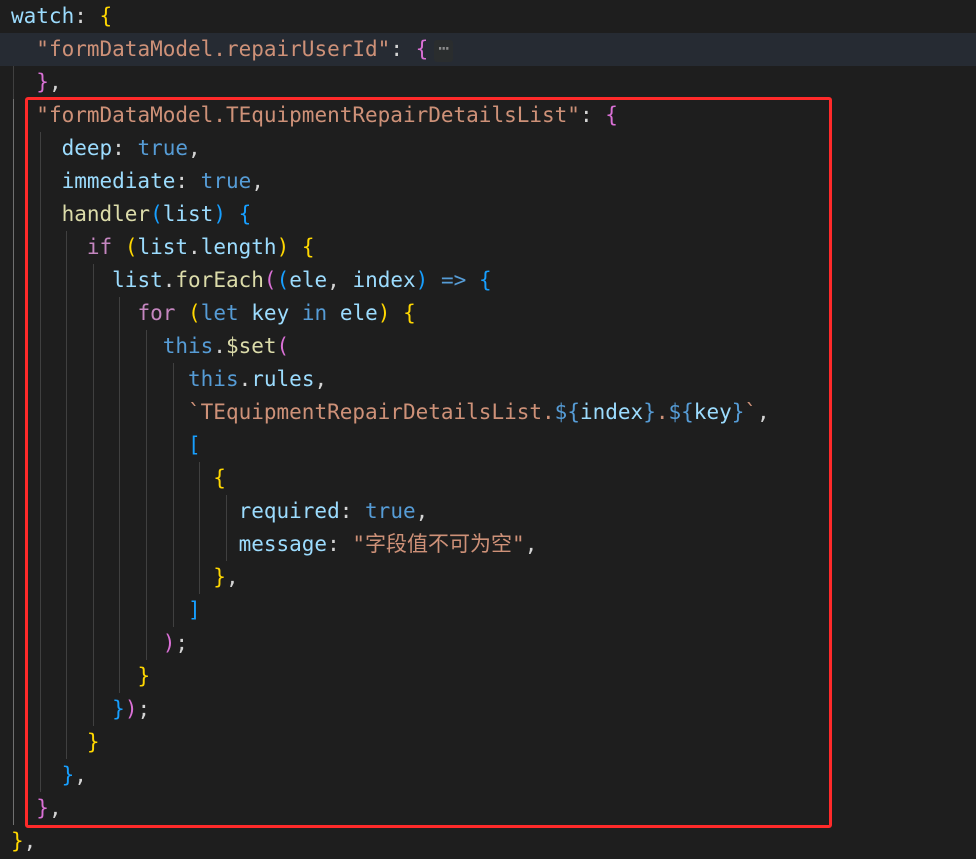  Describe the element at coordinates (438, 544) in the screenshot. I see `code-token: "字段值不可为空"` at that location.